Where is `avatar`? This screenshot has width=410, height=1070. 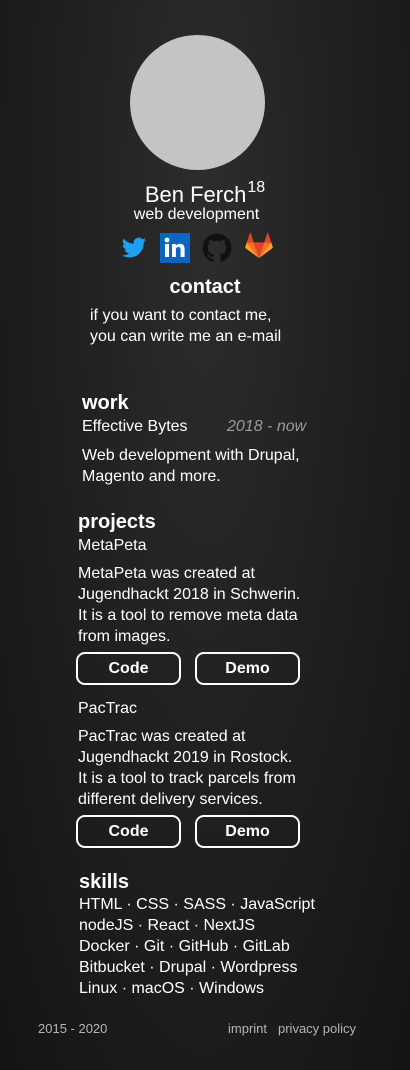 avatar is located at coordinates (197, 102).